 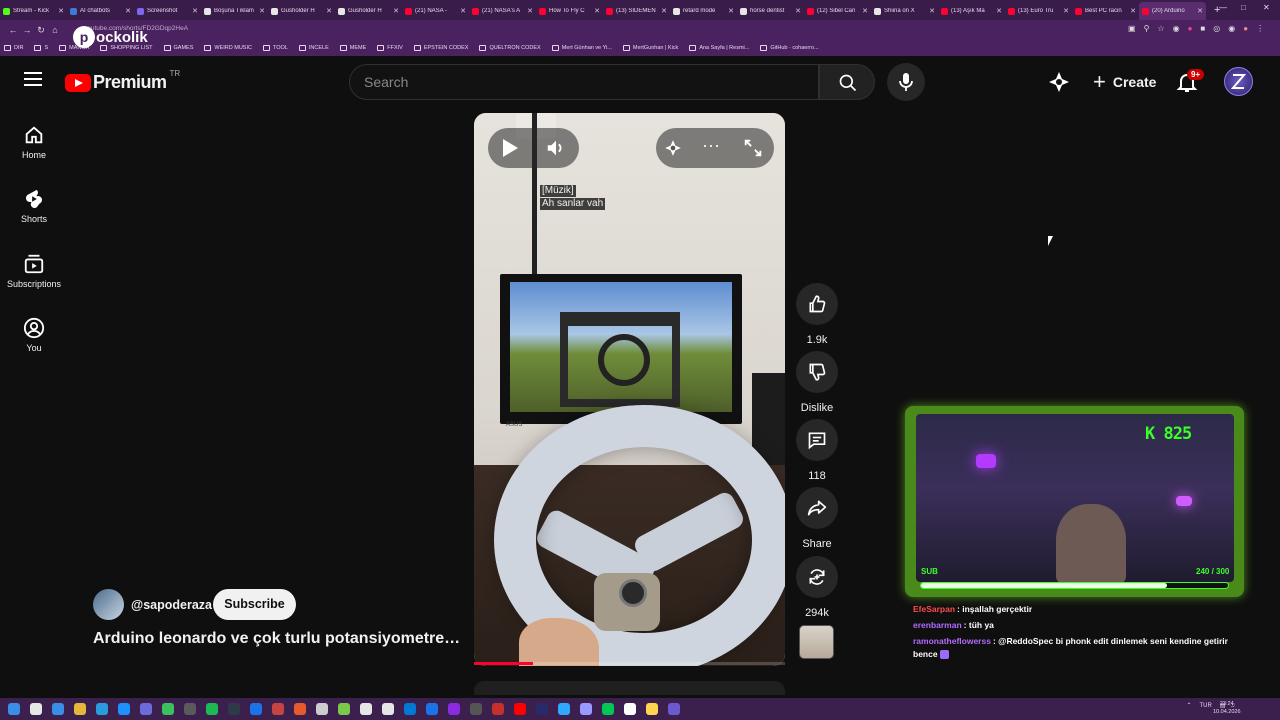 I want to click on bookmark-item: FFXIV, so click(x=390, y=48).